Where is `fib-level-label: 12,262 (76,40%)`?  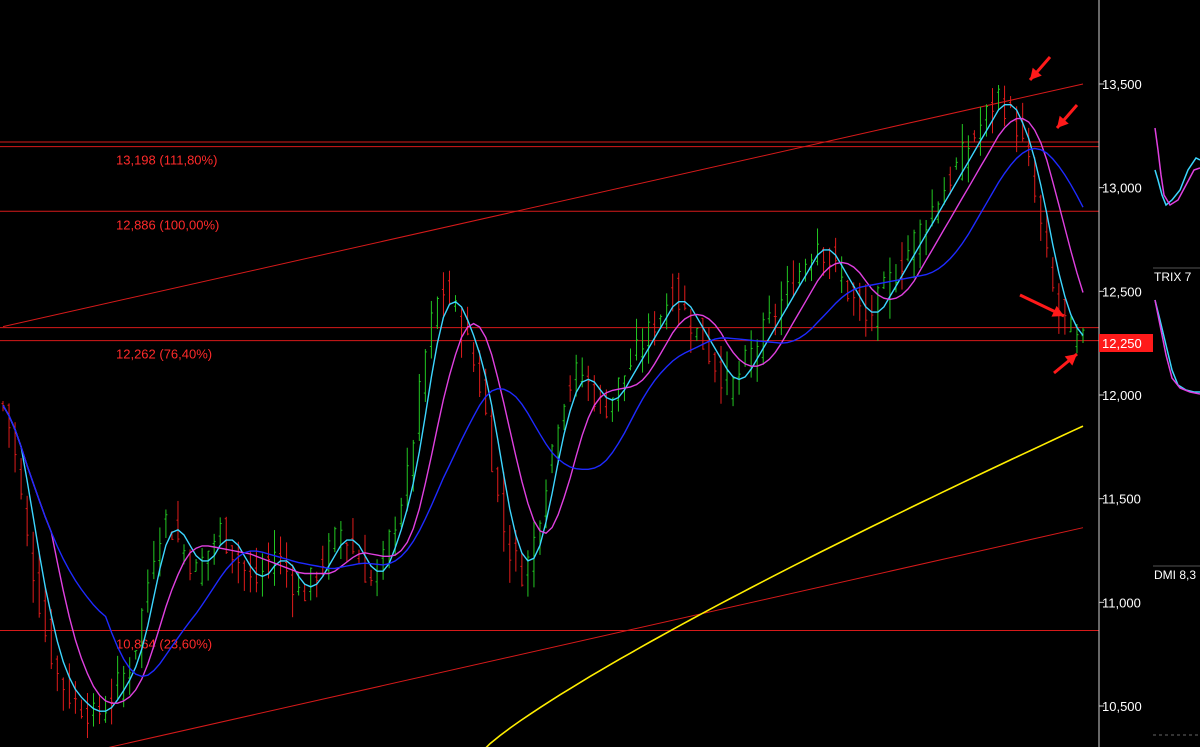
fib-level-label: 12,262 (76,40%) is located at coordinates (164, 354).